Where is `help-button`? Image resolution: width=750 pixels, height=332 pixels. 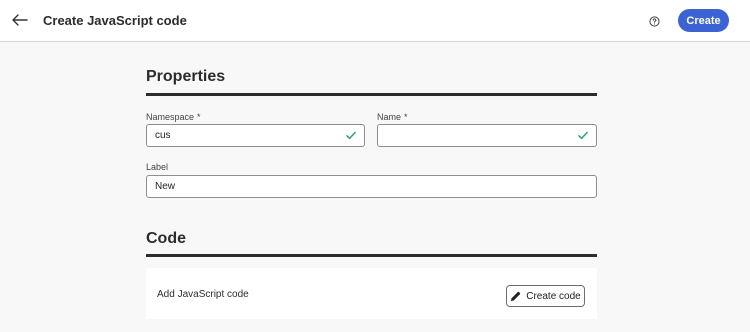 help-button is located at coordinates (654, 21).